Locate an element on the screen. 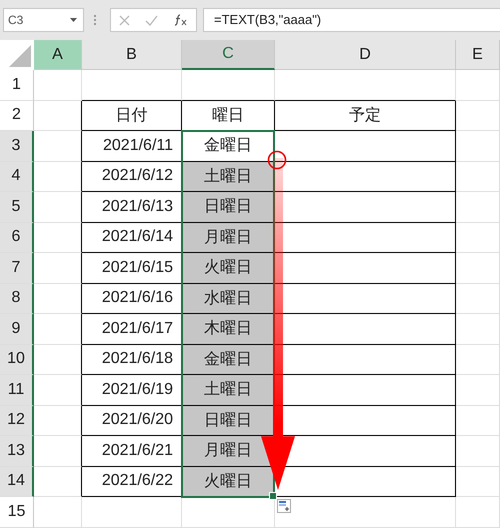  row-header: 15 is located at coordinates (17, 512).